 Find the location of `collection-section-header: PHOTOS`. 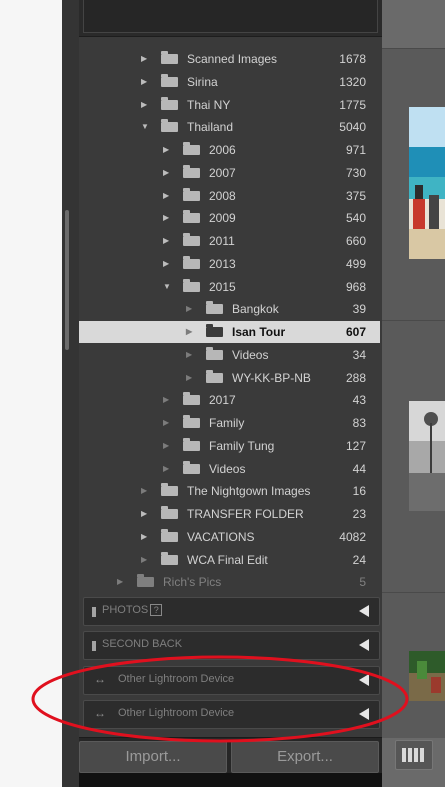

collection-section-header: PHOTOS is located at coordinates (231, 611).